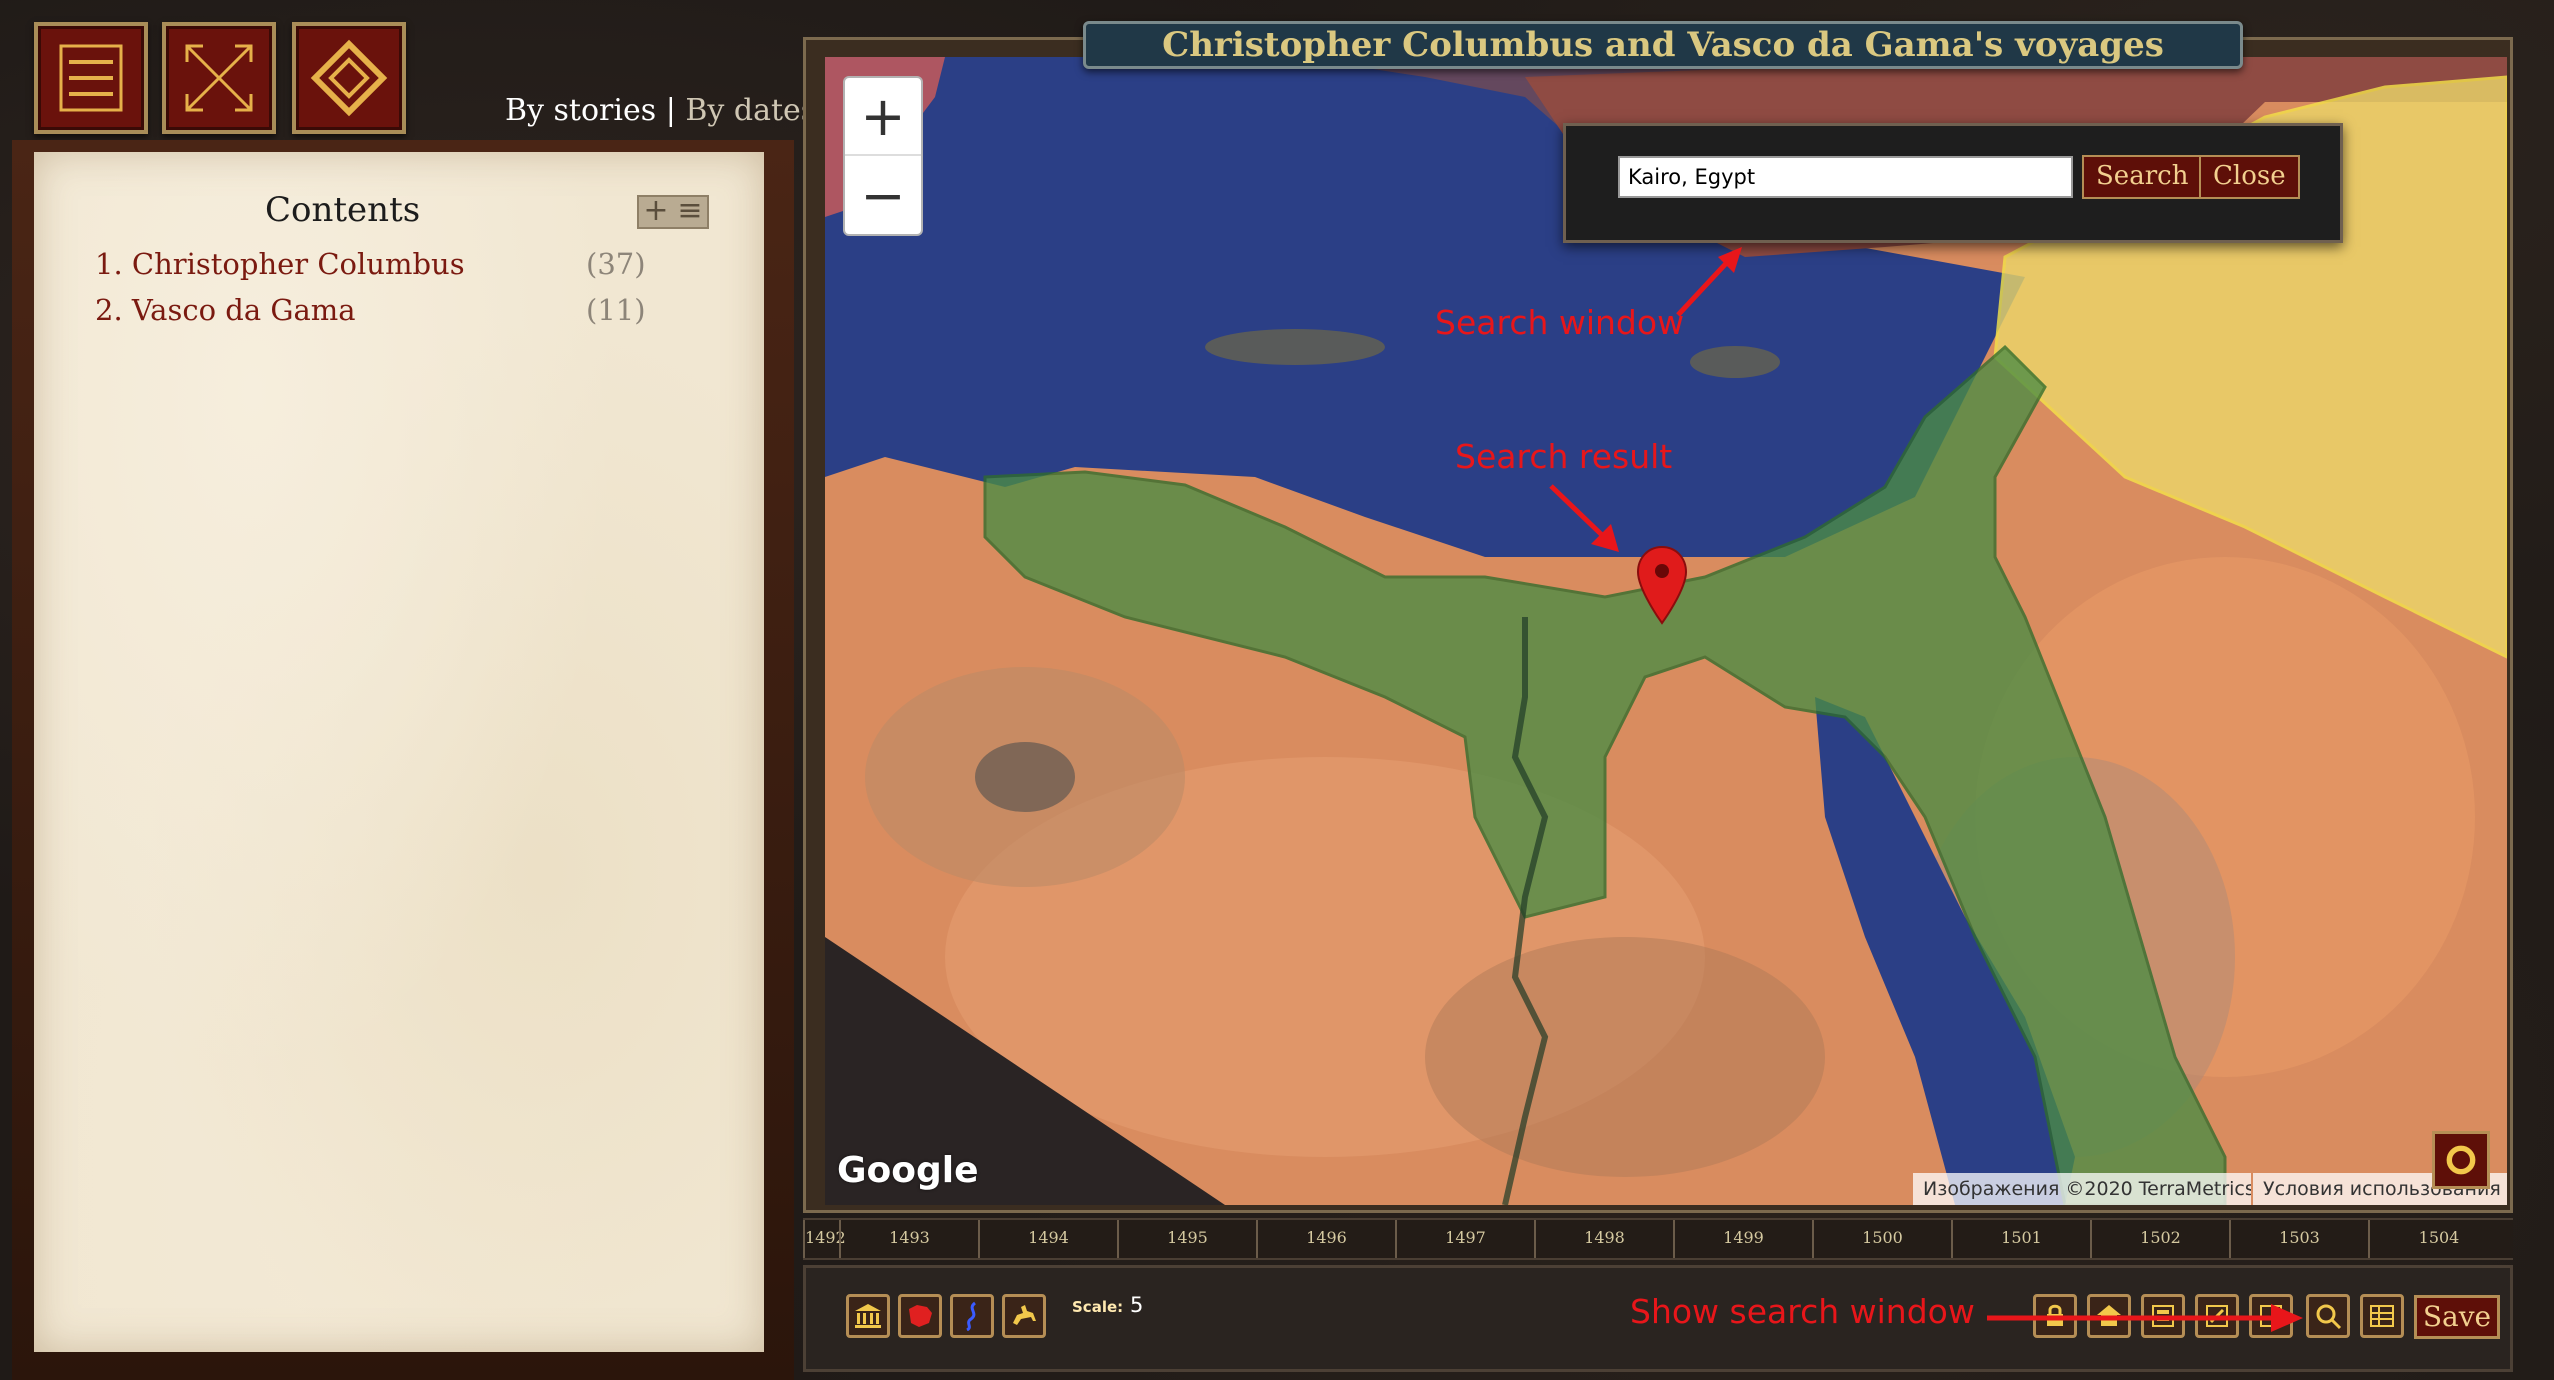 This screenshot has height=1380, width=2554. Describe the element at coordinates (1464, 1239) in the screenshot. I see `timeline-year: 1497` at that location.